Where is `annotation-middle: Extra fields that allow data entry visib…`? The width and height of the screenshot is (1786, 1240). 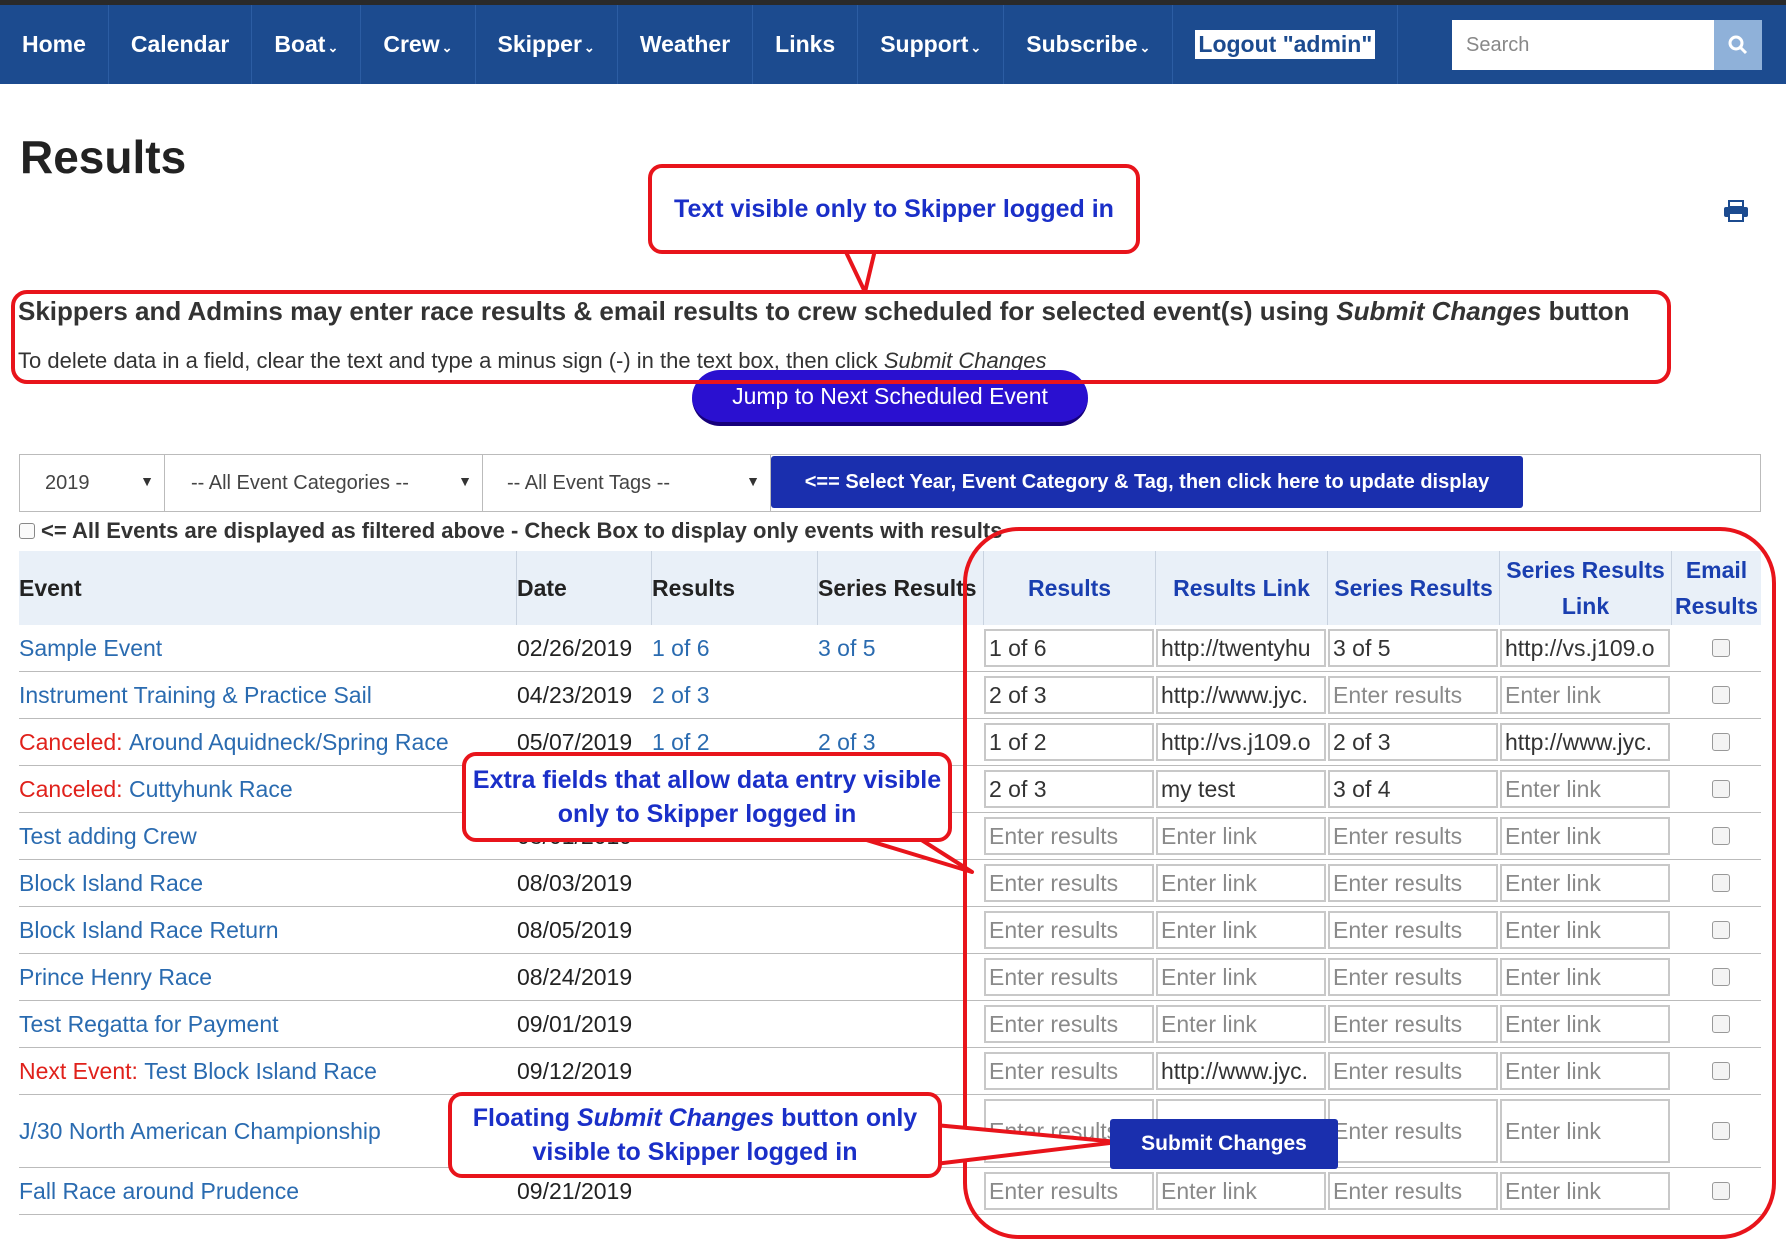 annotation-middle: Extra fields that allow data entry visib… is located at coordinates (707, 797).